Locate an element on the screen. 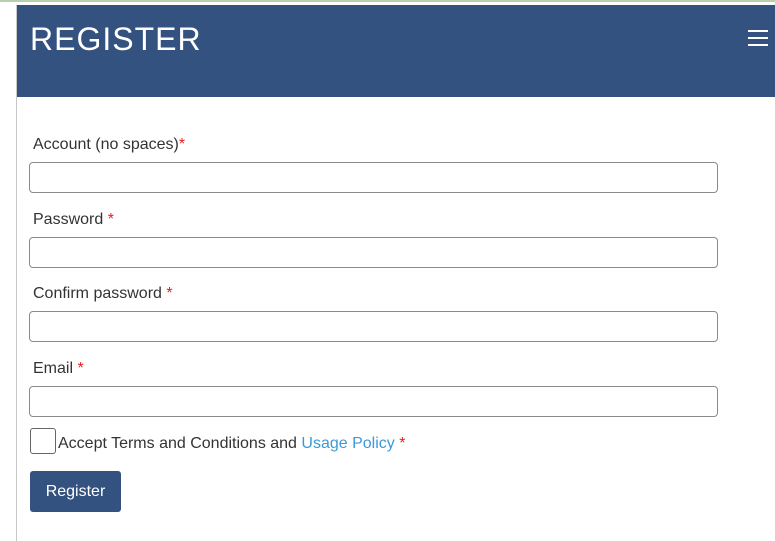 This screenshot has width=775, height=541. password-label: Password * is located at coordinates (73, 220).